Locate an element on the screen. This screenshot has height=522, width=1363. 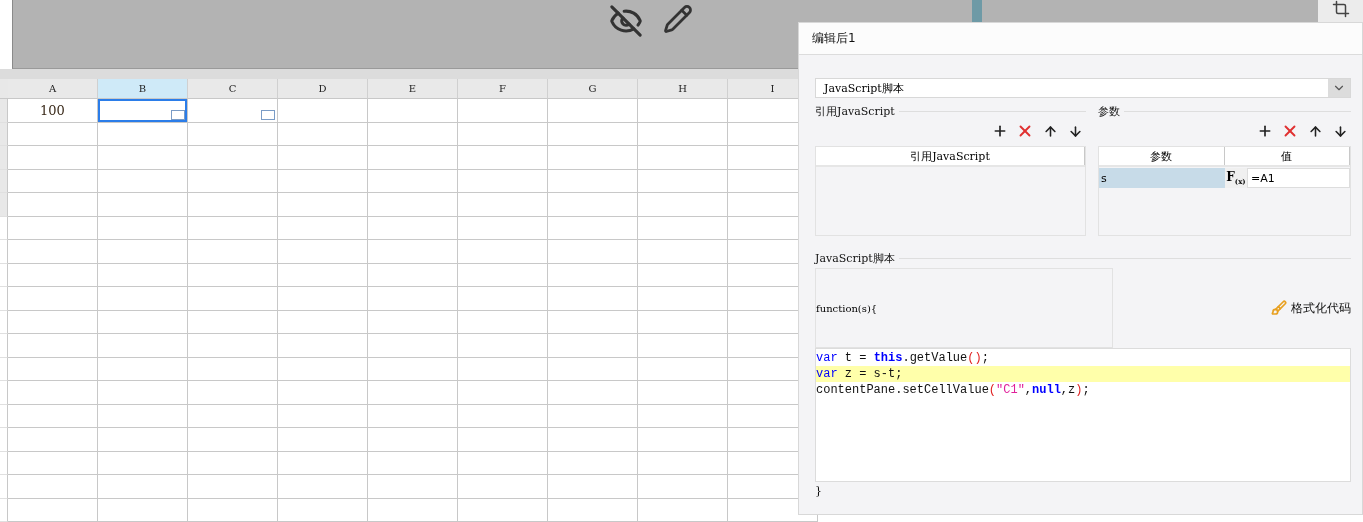
section-title: JavaScript脚本 is located at coordinates (855, 258).